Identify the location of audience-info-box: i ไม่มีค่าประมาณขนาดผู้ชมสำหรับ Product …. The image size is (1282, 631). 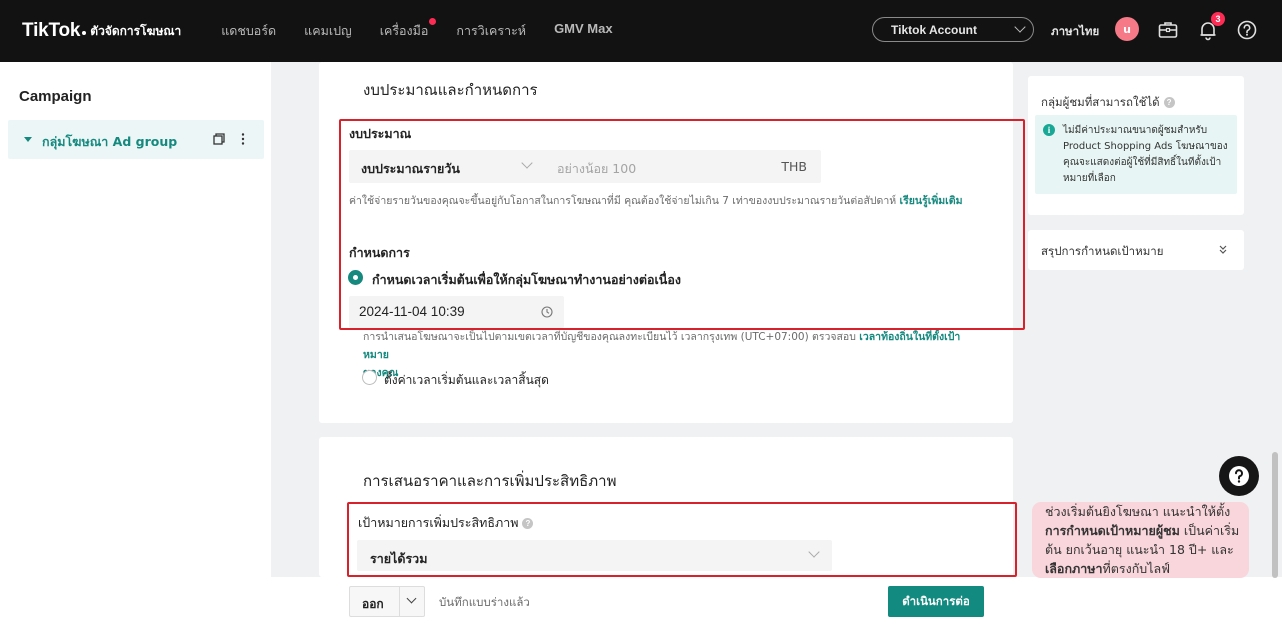
(1136, 154).